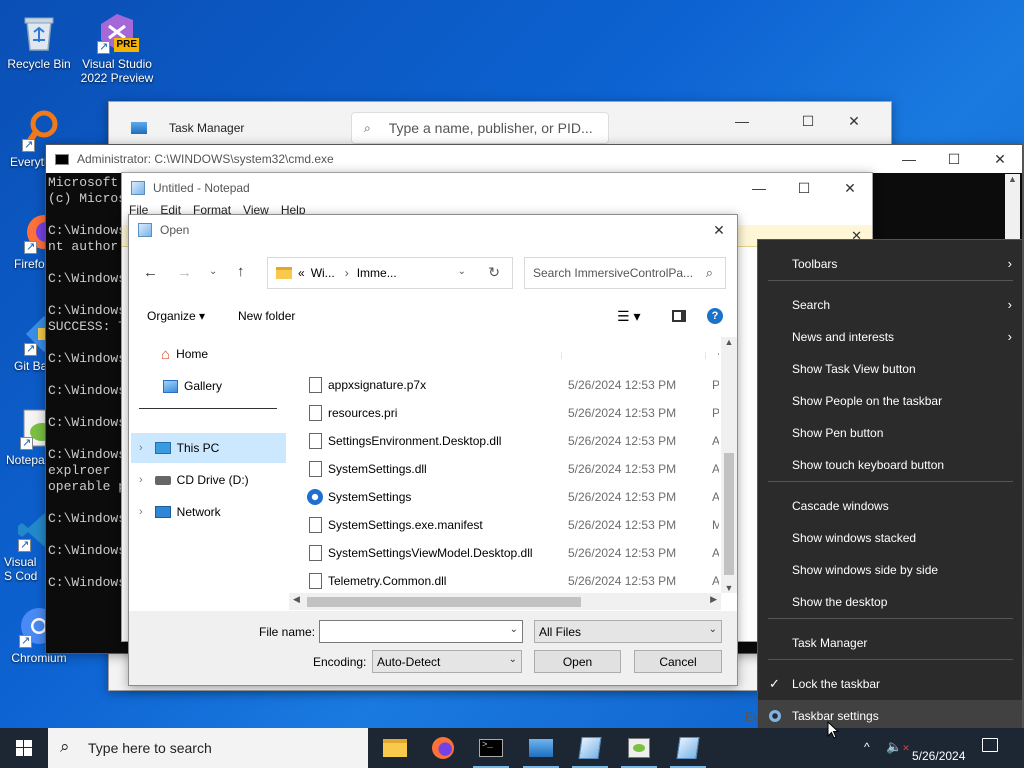 This screenshot has height=768, width=1024. Describe the element at coordinates (541, 748) in the screenshot. I see `taskbar-task-manager` at that location.